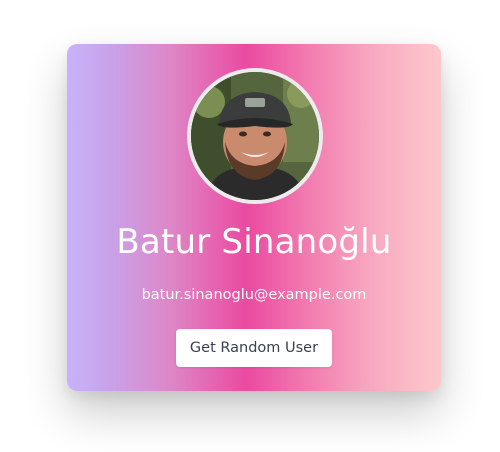 This screenshot has height=452, width=500. I want to click on get-random-user-button: Get Random User, so click(254, 348).